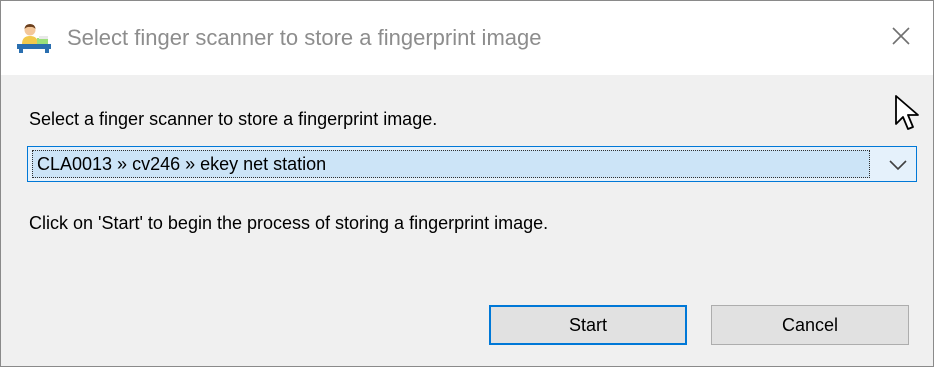 The height and width of the screenshot is (367, 934). Describe the element at coordinates (810, 325) in the screenshot. I see `cancel-button: Cancel` at that location.